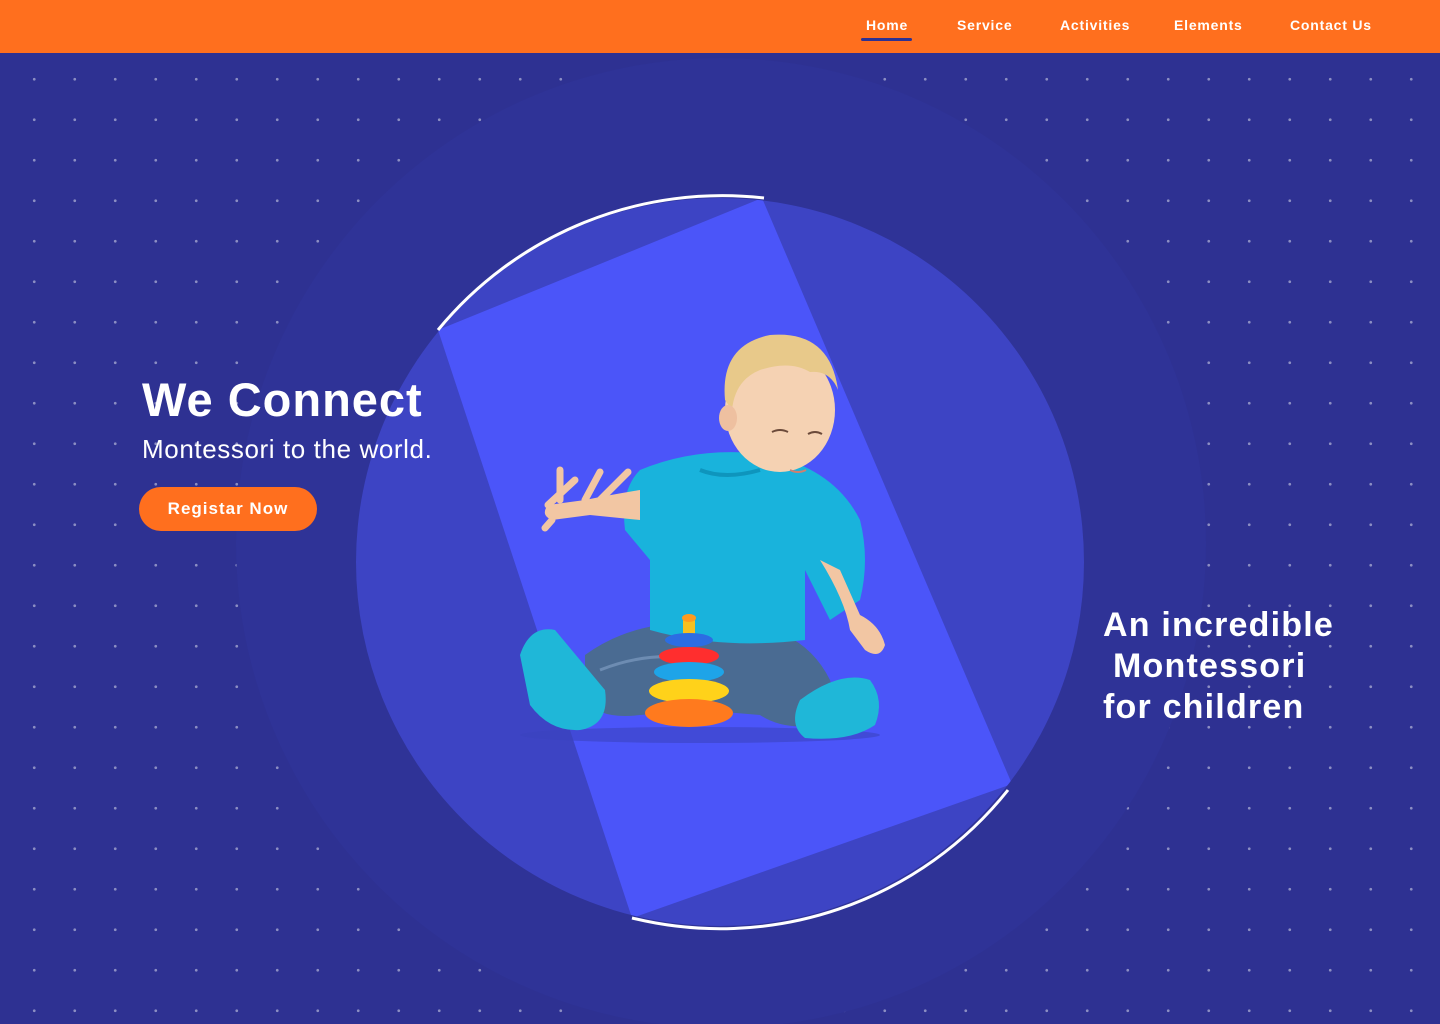 The height and width of the screenshot is (1024, 1440). I want to click on register-now-button: Registar Now, so click(228, 509).